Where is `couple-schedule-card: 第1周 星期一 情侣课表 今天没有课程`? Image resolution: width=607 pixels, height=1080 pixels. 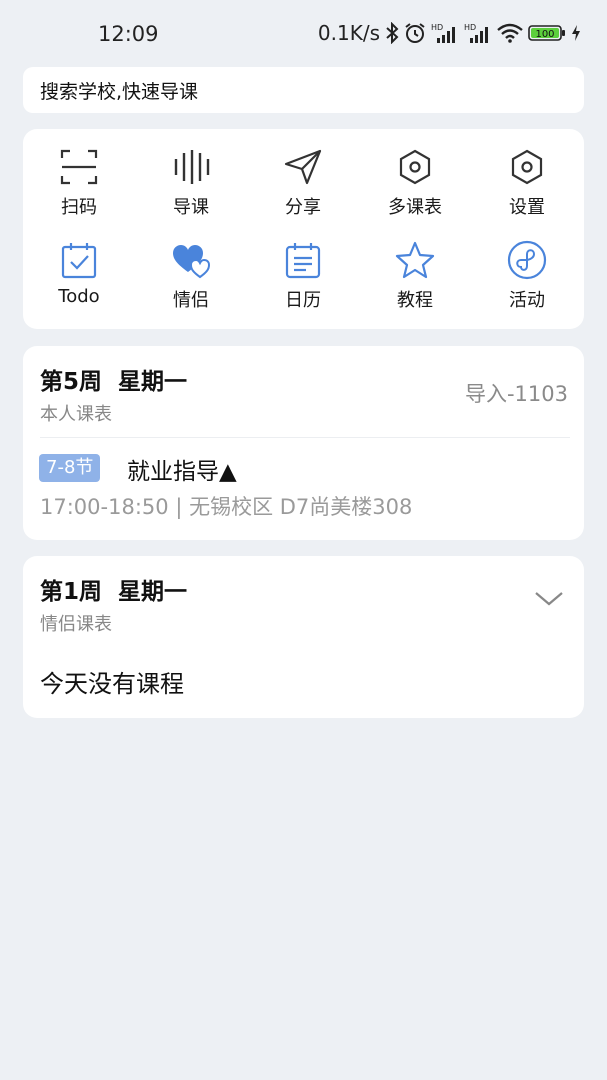
couple-schedule-card: 第1周 星期一 情侣课表 今天没有课程 is located at coordinates (303, 637).